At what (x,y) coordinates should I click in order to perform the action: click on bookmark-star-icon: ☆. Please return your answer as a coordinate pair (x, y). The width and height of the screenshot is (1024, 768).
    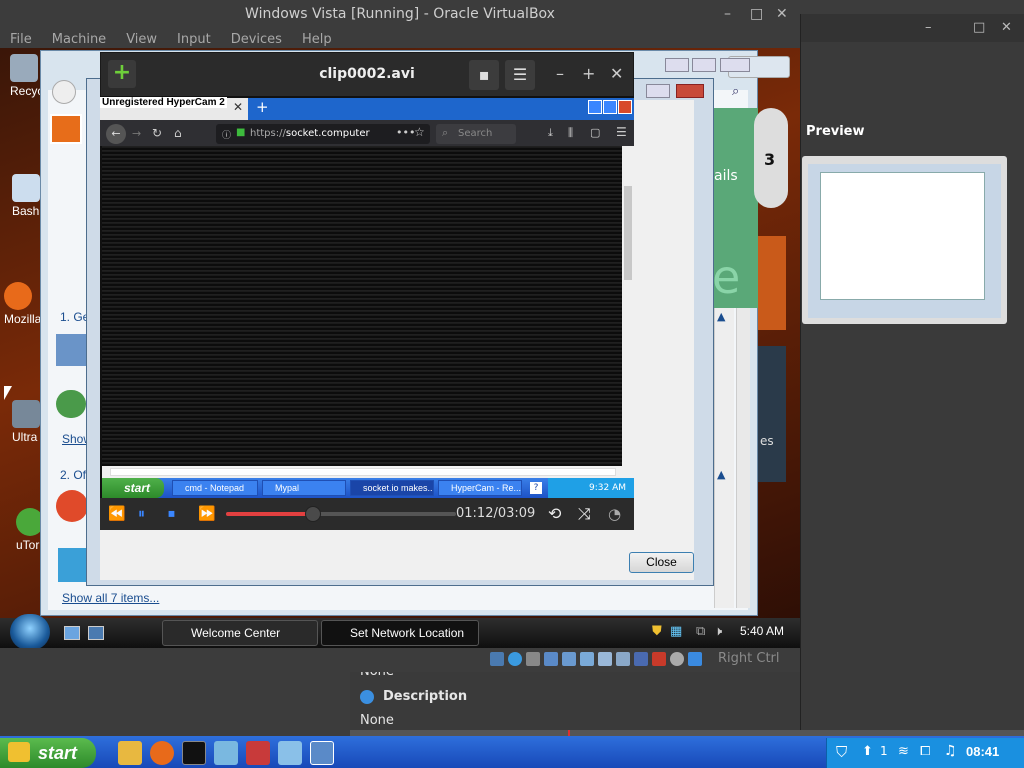
    Looking at the image, I should click on (419, 132).